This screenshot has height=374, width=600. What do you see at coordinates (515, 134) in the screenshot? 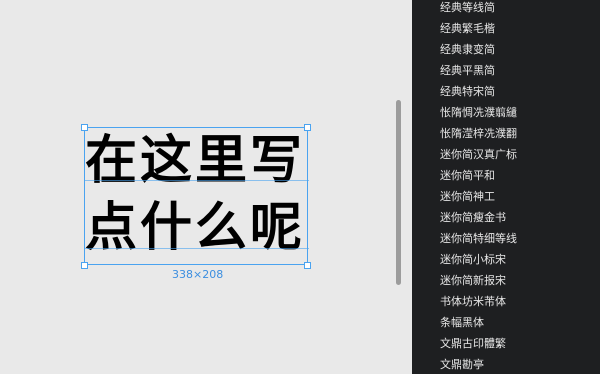
I see `font-item: 怅隋滢梓冼濮翻` at bounding box center [515, 134].